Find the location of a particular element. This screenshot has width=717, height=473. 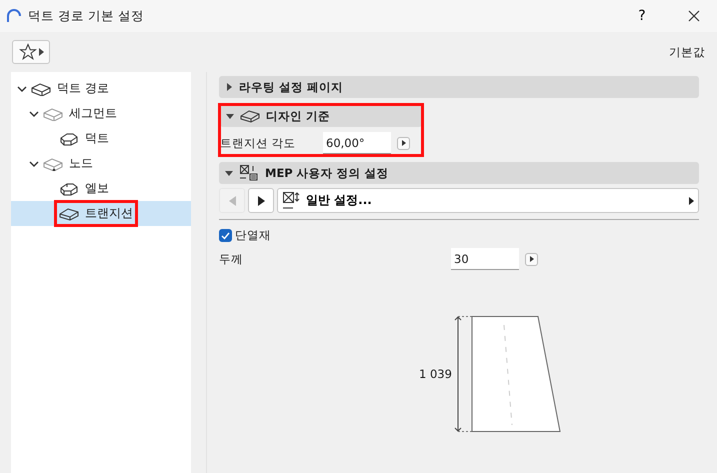

input-field: 30 is located at coordinates (485, 259).